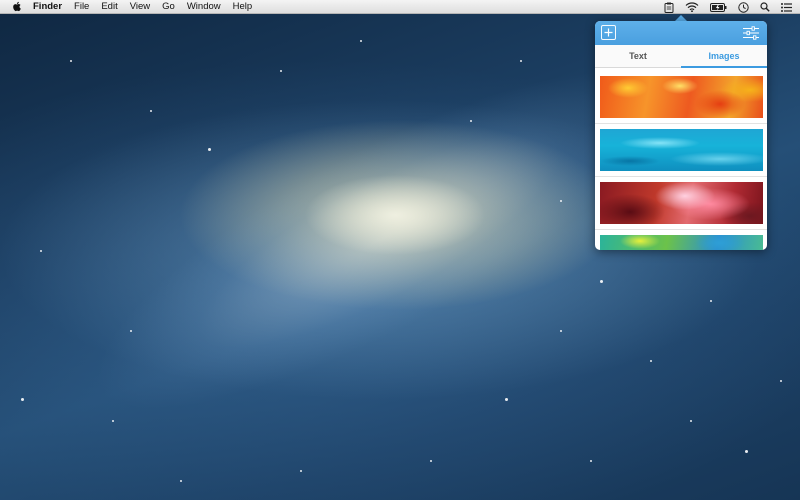 Image resolution: width=800 pixels, height=500 pixels. What do you see at coordinates (751, 33) in the screenshot?
I see `settings-sliders-icon` at bounding box center [751, 33].